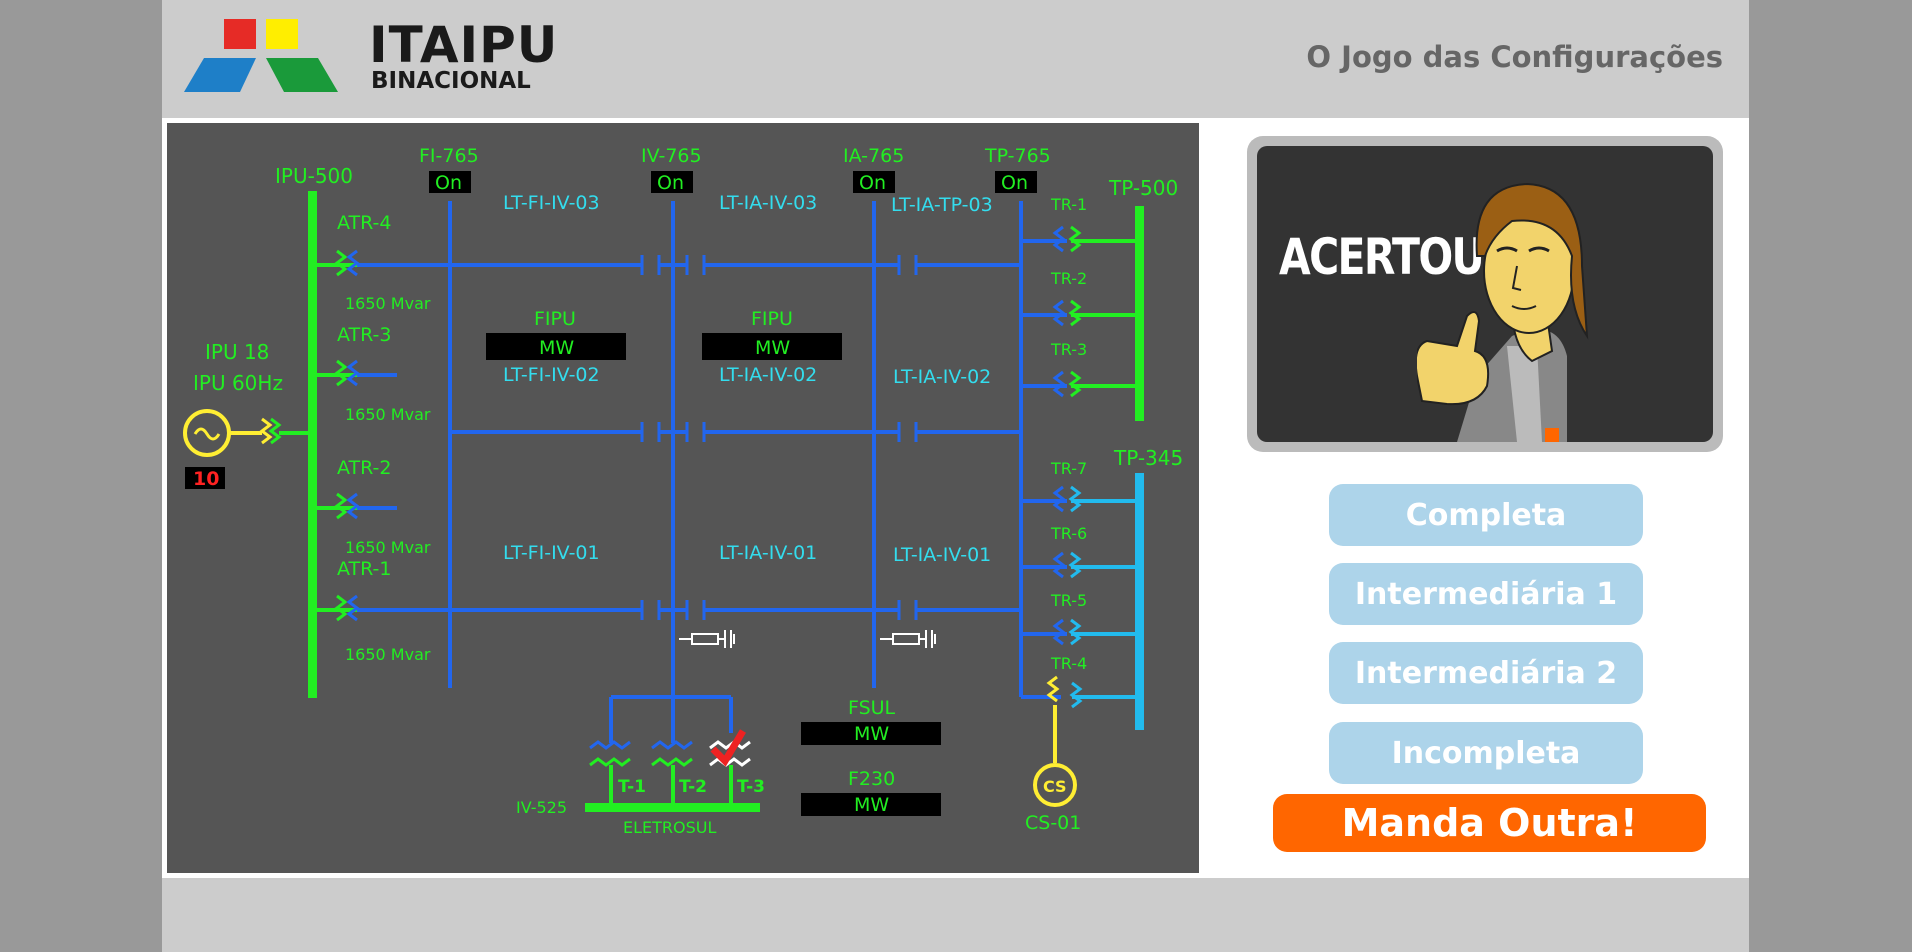 This screenshot has width=1912, height=952. What do you see at coordinates (388, 414) in the screenshot?
I see `atr-3-mvar: 1650 Mvar` at bounding box center [388, 414].